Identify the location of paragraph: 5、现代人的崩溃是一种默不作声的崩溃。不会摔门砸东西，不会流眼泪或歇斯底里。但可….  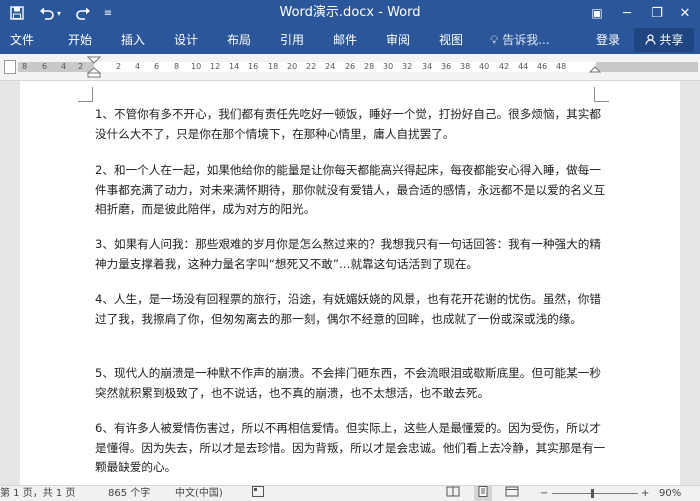
(351, 383).